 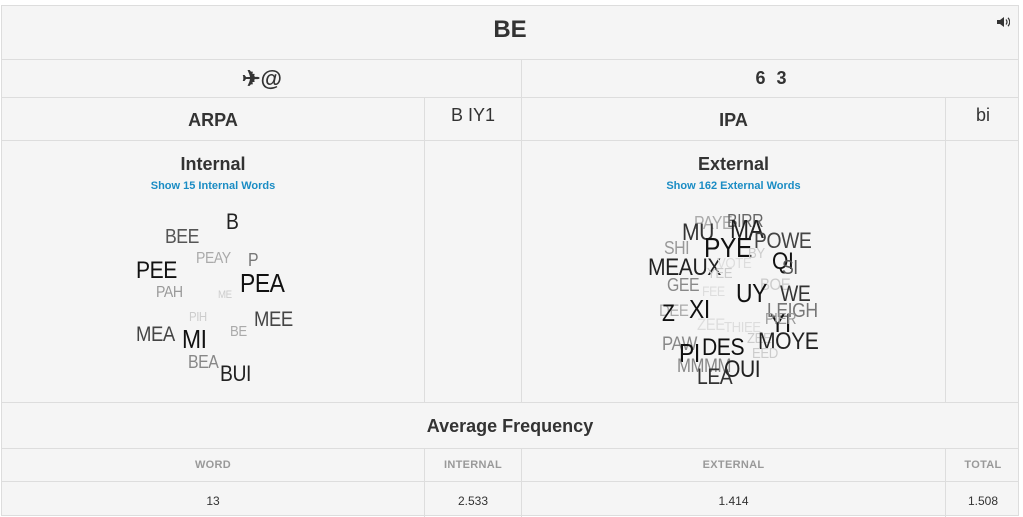 I want to click on cloud-word: YEE, so click(x=720, y=273).